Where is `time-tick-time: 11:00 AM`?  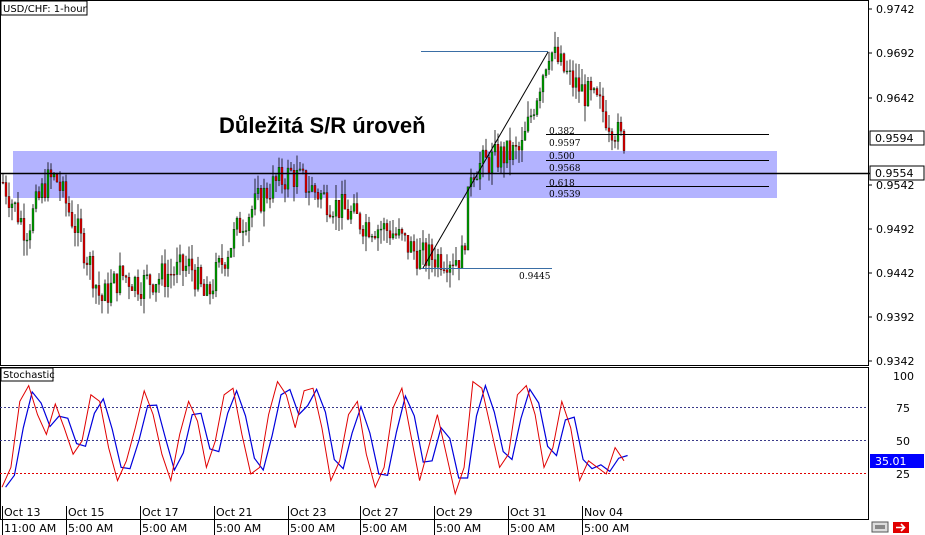 time-tick-time: 11:00 AM is located at coordinates (30, 528).